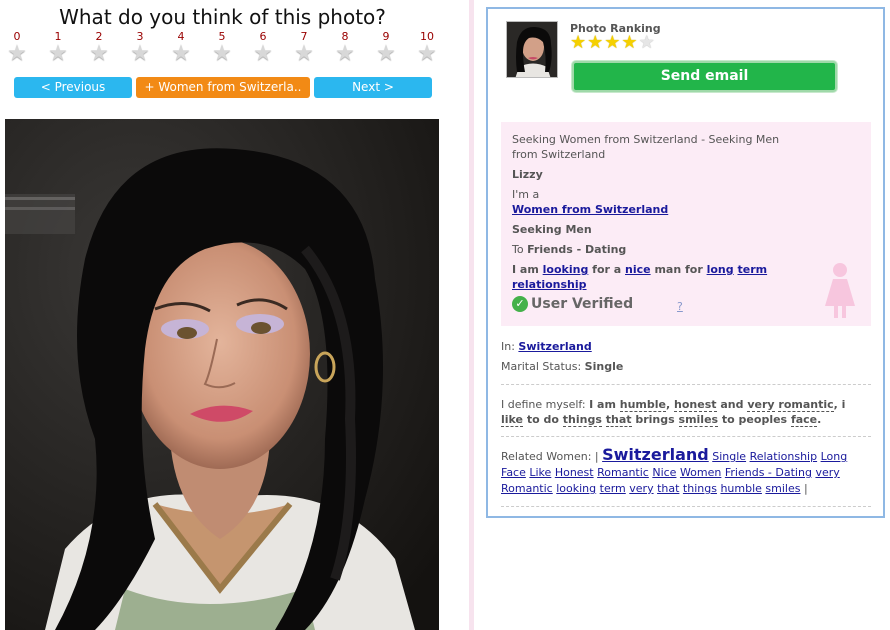 This screenshot has height=630, width=890. I want to click on column-divider, so click(471, 315).